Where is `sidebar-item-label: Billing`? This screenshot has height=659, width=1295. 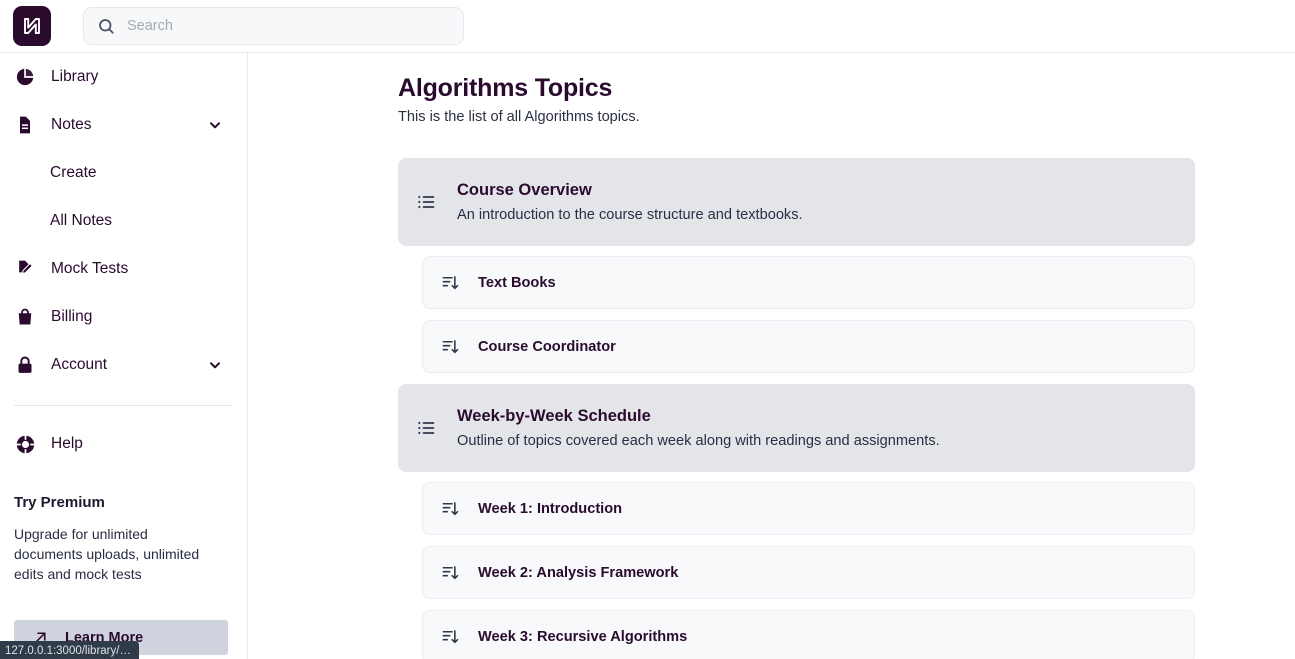
sidebar-item-label: Billing is located at coordinates (72, 316).